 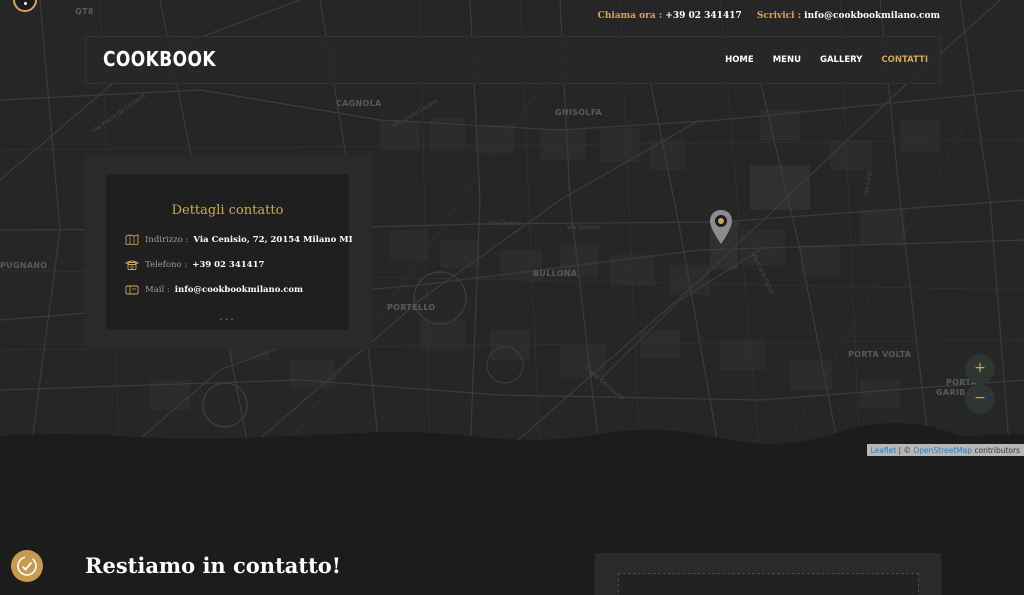 What do you see at coordinates (228, 265) in the screenshot?
I see `phone-value: +39 02 341417` at bounding box center [228, 265].